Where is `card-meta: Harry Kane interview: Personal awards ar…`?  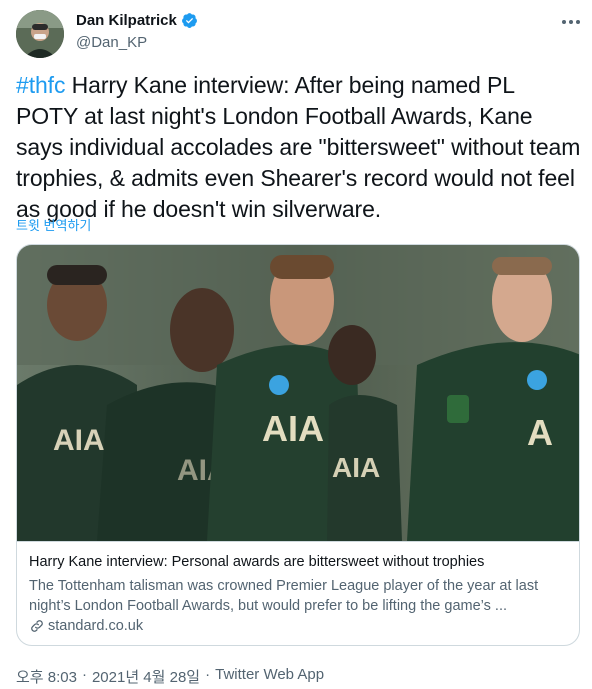
card-meta: Harry Kane interview: Personal awards ar… is located at coordinates (298, 593).